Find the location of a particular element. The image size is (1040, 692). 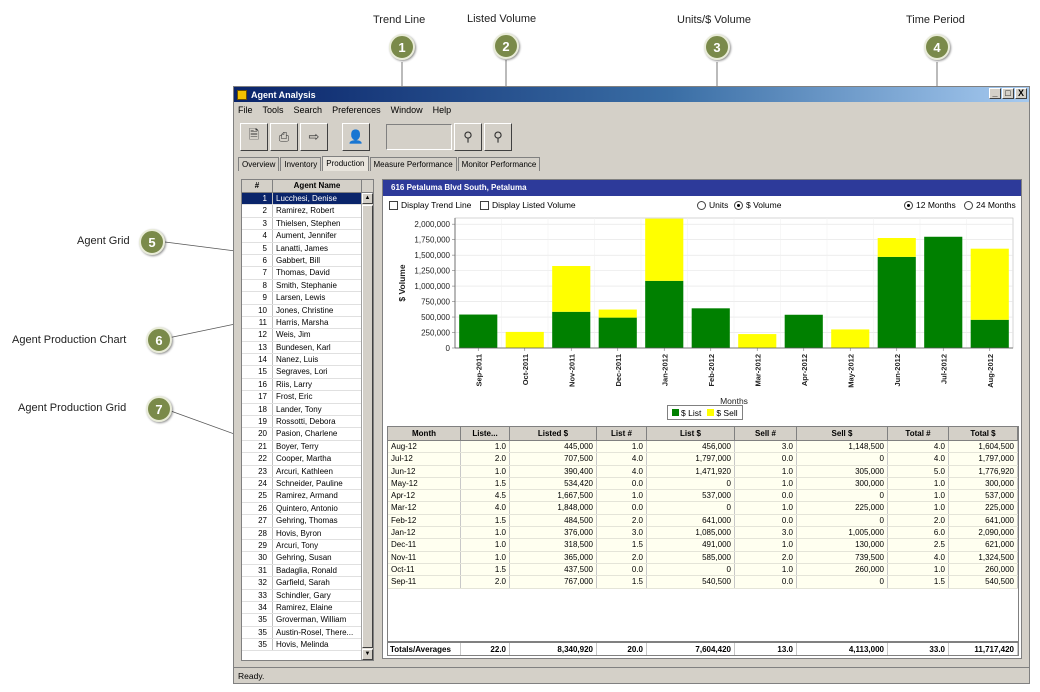

production-grid-col-header: List # is located at coordinates (622, 433).